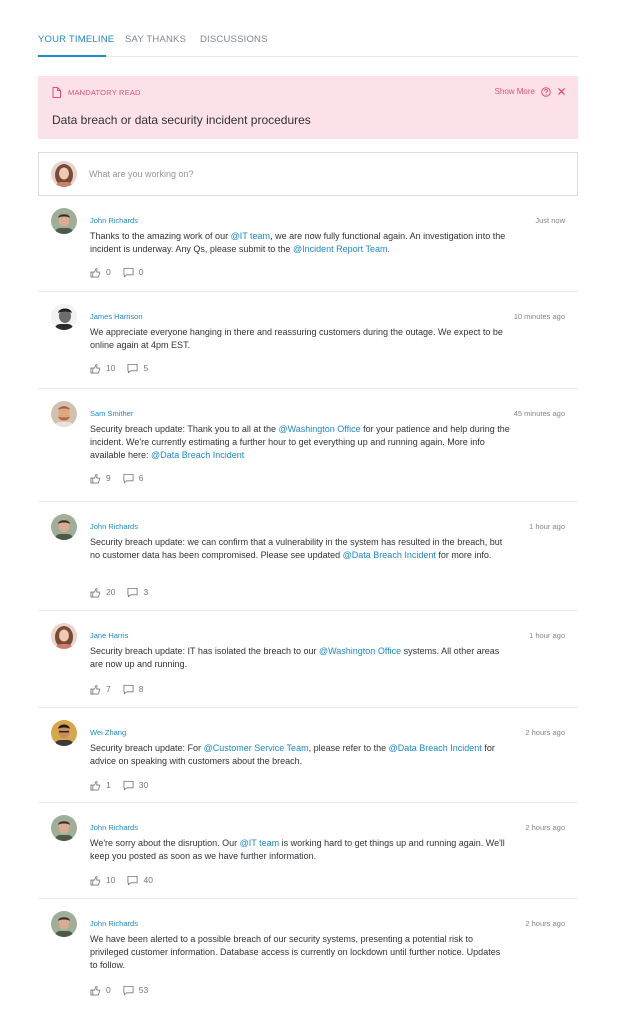  I want to click on post-time: 1 hour ago, so click(547, 635).